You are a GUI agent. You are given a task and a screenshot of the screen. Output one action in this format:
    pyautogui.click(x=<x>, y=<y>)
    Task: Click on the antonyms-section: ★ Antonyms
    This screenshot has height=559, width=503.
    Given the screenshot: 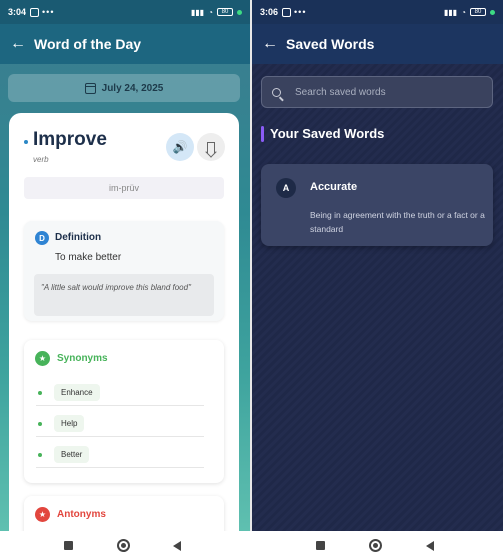 What is the action you would take?
    pyautogui.click(x=124, y=513)
    